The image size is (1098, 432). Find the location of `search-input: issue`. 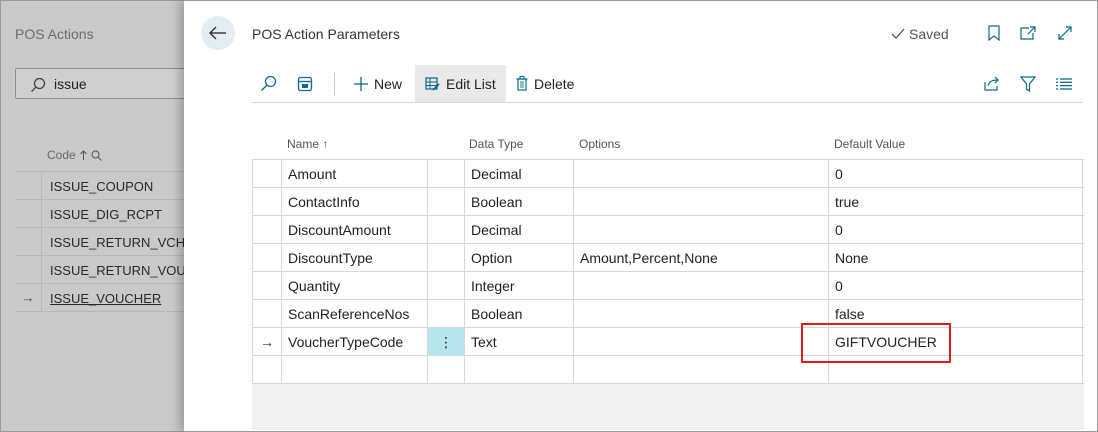

search-input: issue is located at coordinates (110, 83).